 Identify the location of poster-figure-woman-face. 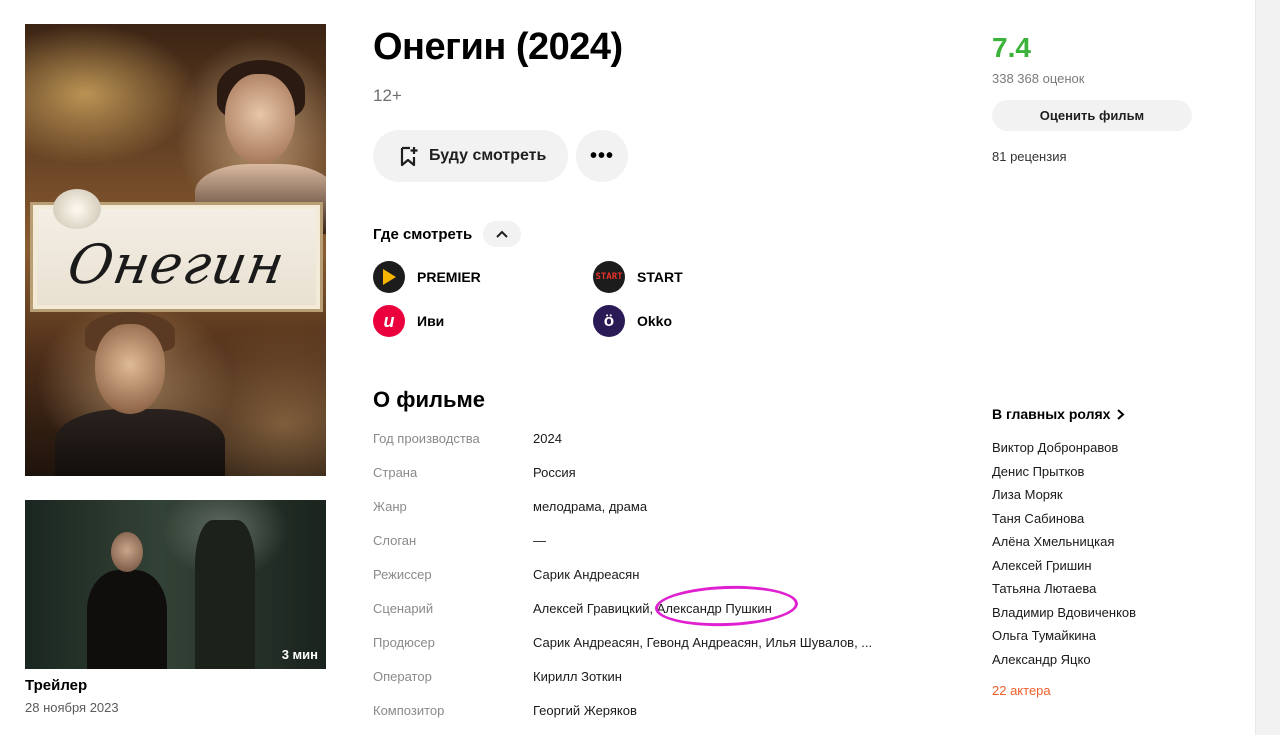
(260, 119).